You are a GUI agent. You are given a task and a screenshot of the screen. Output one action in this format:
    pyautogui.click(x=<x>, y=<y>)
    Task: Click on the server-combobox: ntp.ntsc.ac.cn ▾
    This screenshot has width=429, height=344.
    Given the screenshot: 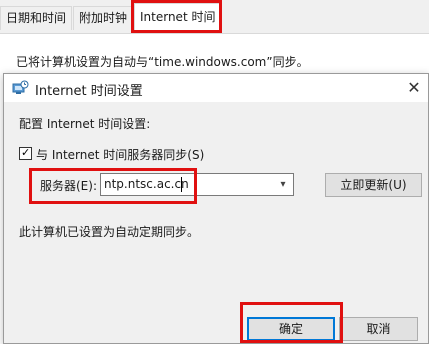 What is the action you would take?
    pyautogui.click(x=197, y=184)
    